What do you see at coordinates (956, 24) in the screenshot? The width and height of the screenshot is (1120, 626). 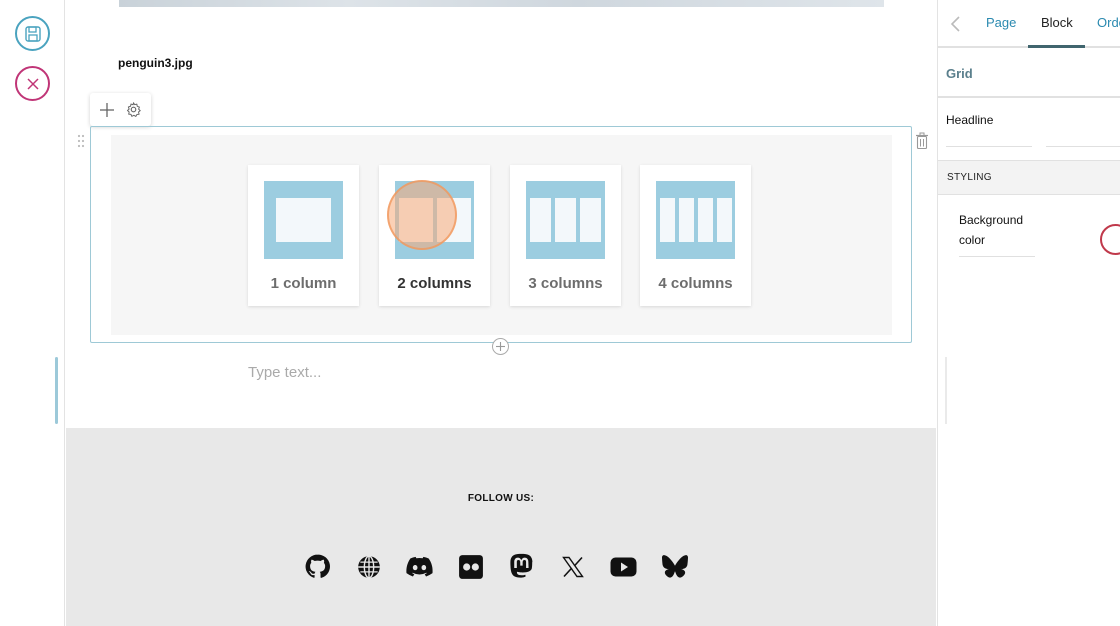 I see `chevron-left-icon` at bounding box center [956, 24].